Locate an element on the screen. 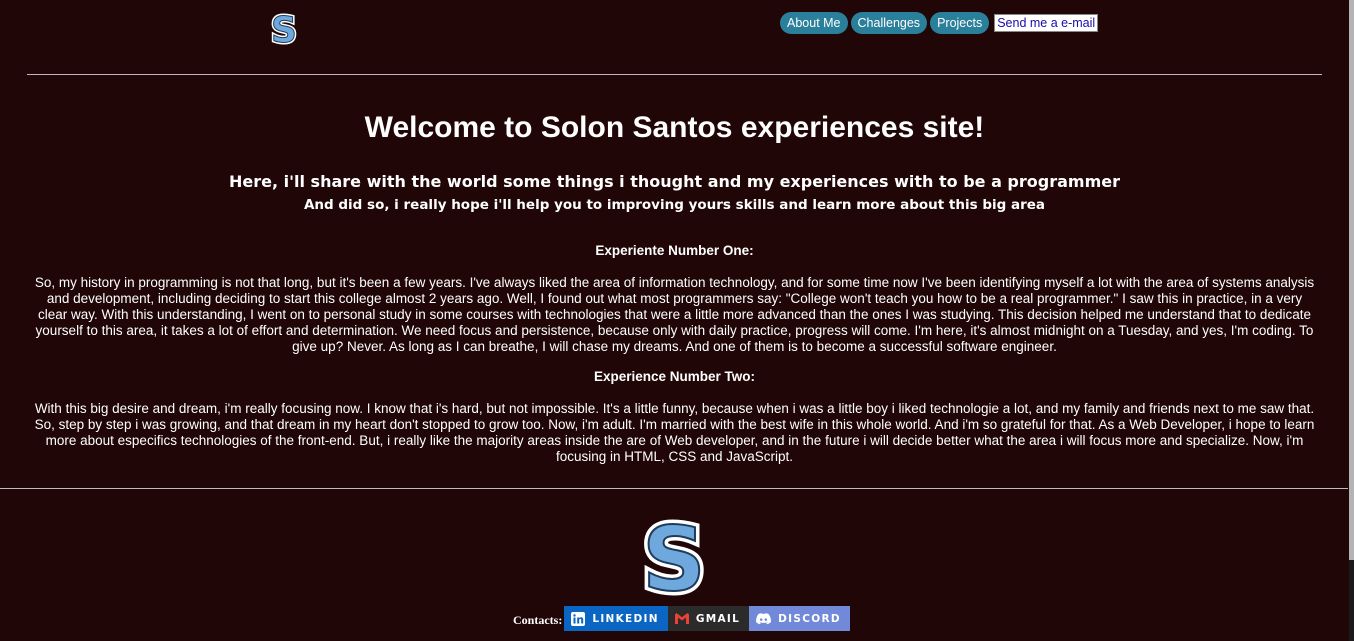 This screenshot has width=1354, height=641. linkedin-icon is located at coordinates (578, 618).